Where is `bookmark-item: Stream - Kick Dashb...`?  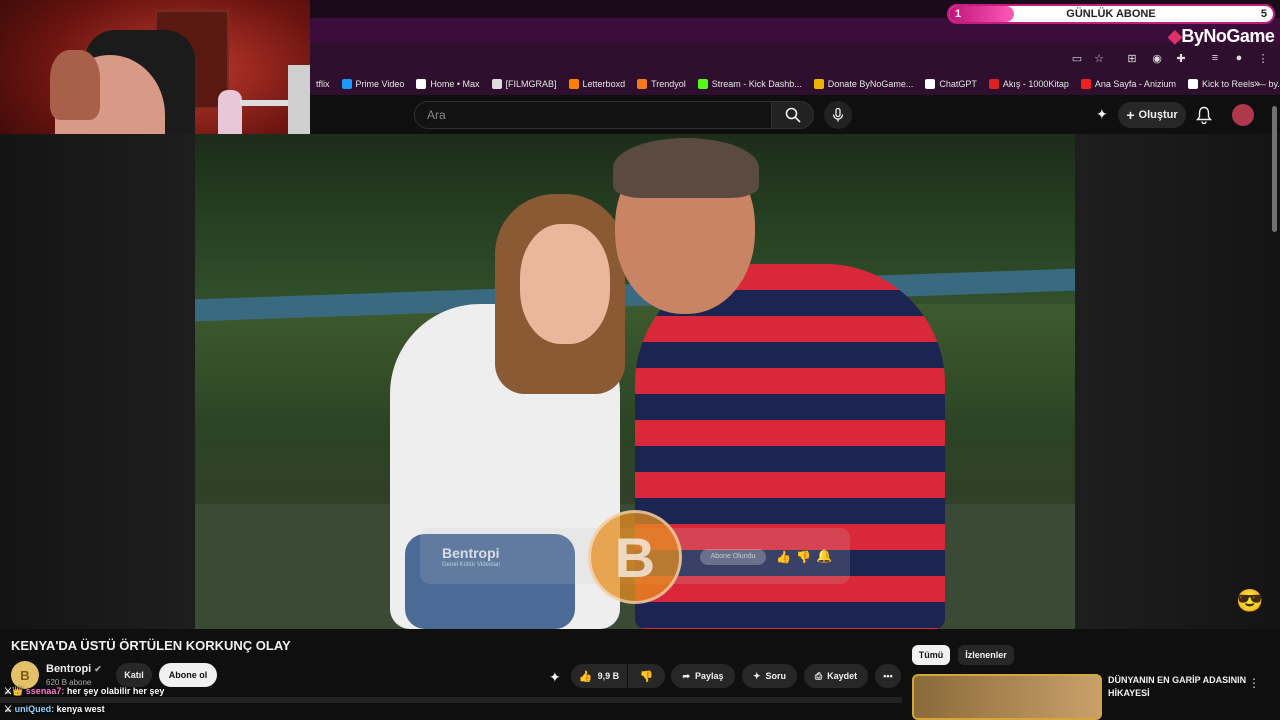
bookmark-item: Stream - Kick Dashb... is located at coordinates (750, 84).